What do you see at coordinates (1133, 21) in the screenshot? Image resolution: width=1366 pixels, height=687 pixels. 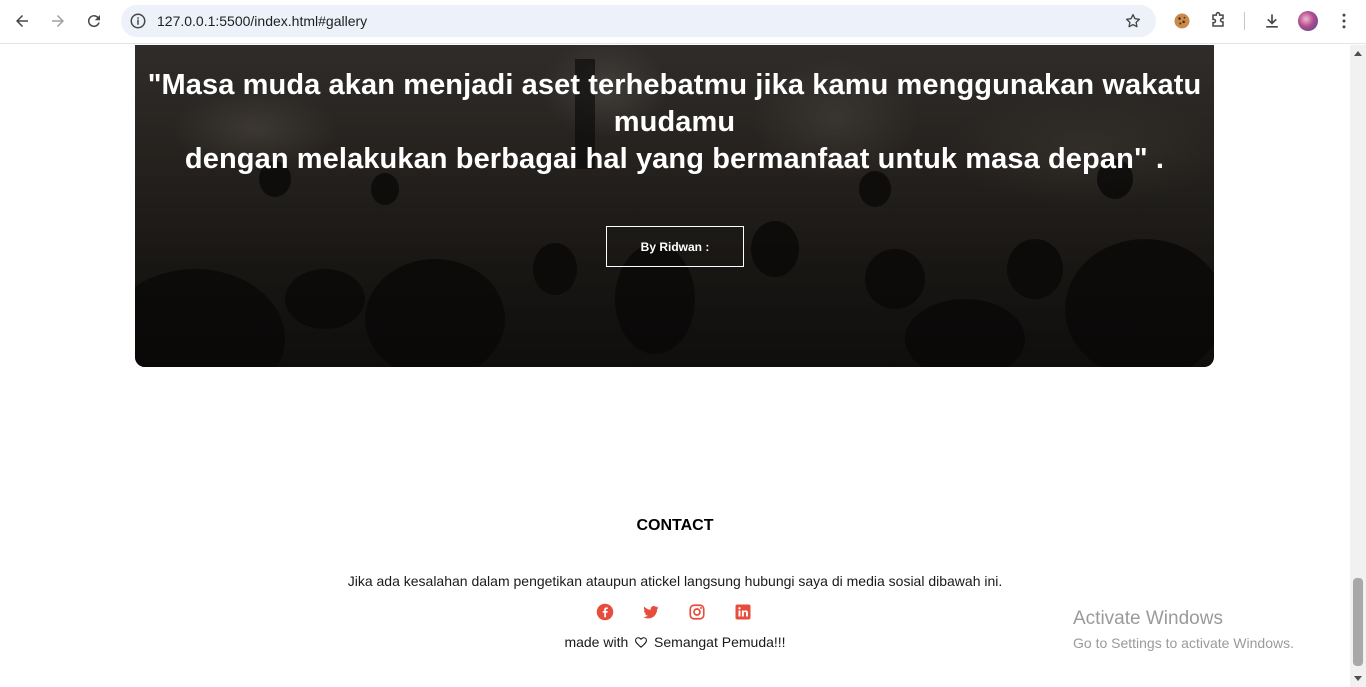 I see `bookmark-star-icon` at bounding box center [1133, 21].